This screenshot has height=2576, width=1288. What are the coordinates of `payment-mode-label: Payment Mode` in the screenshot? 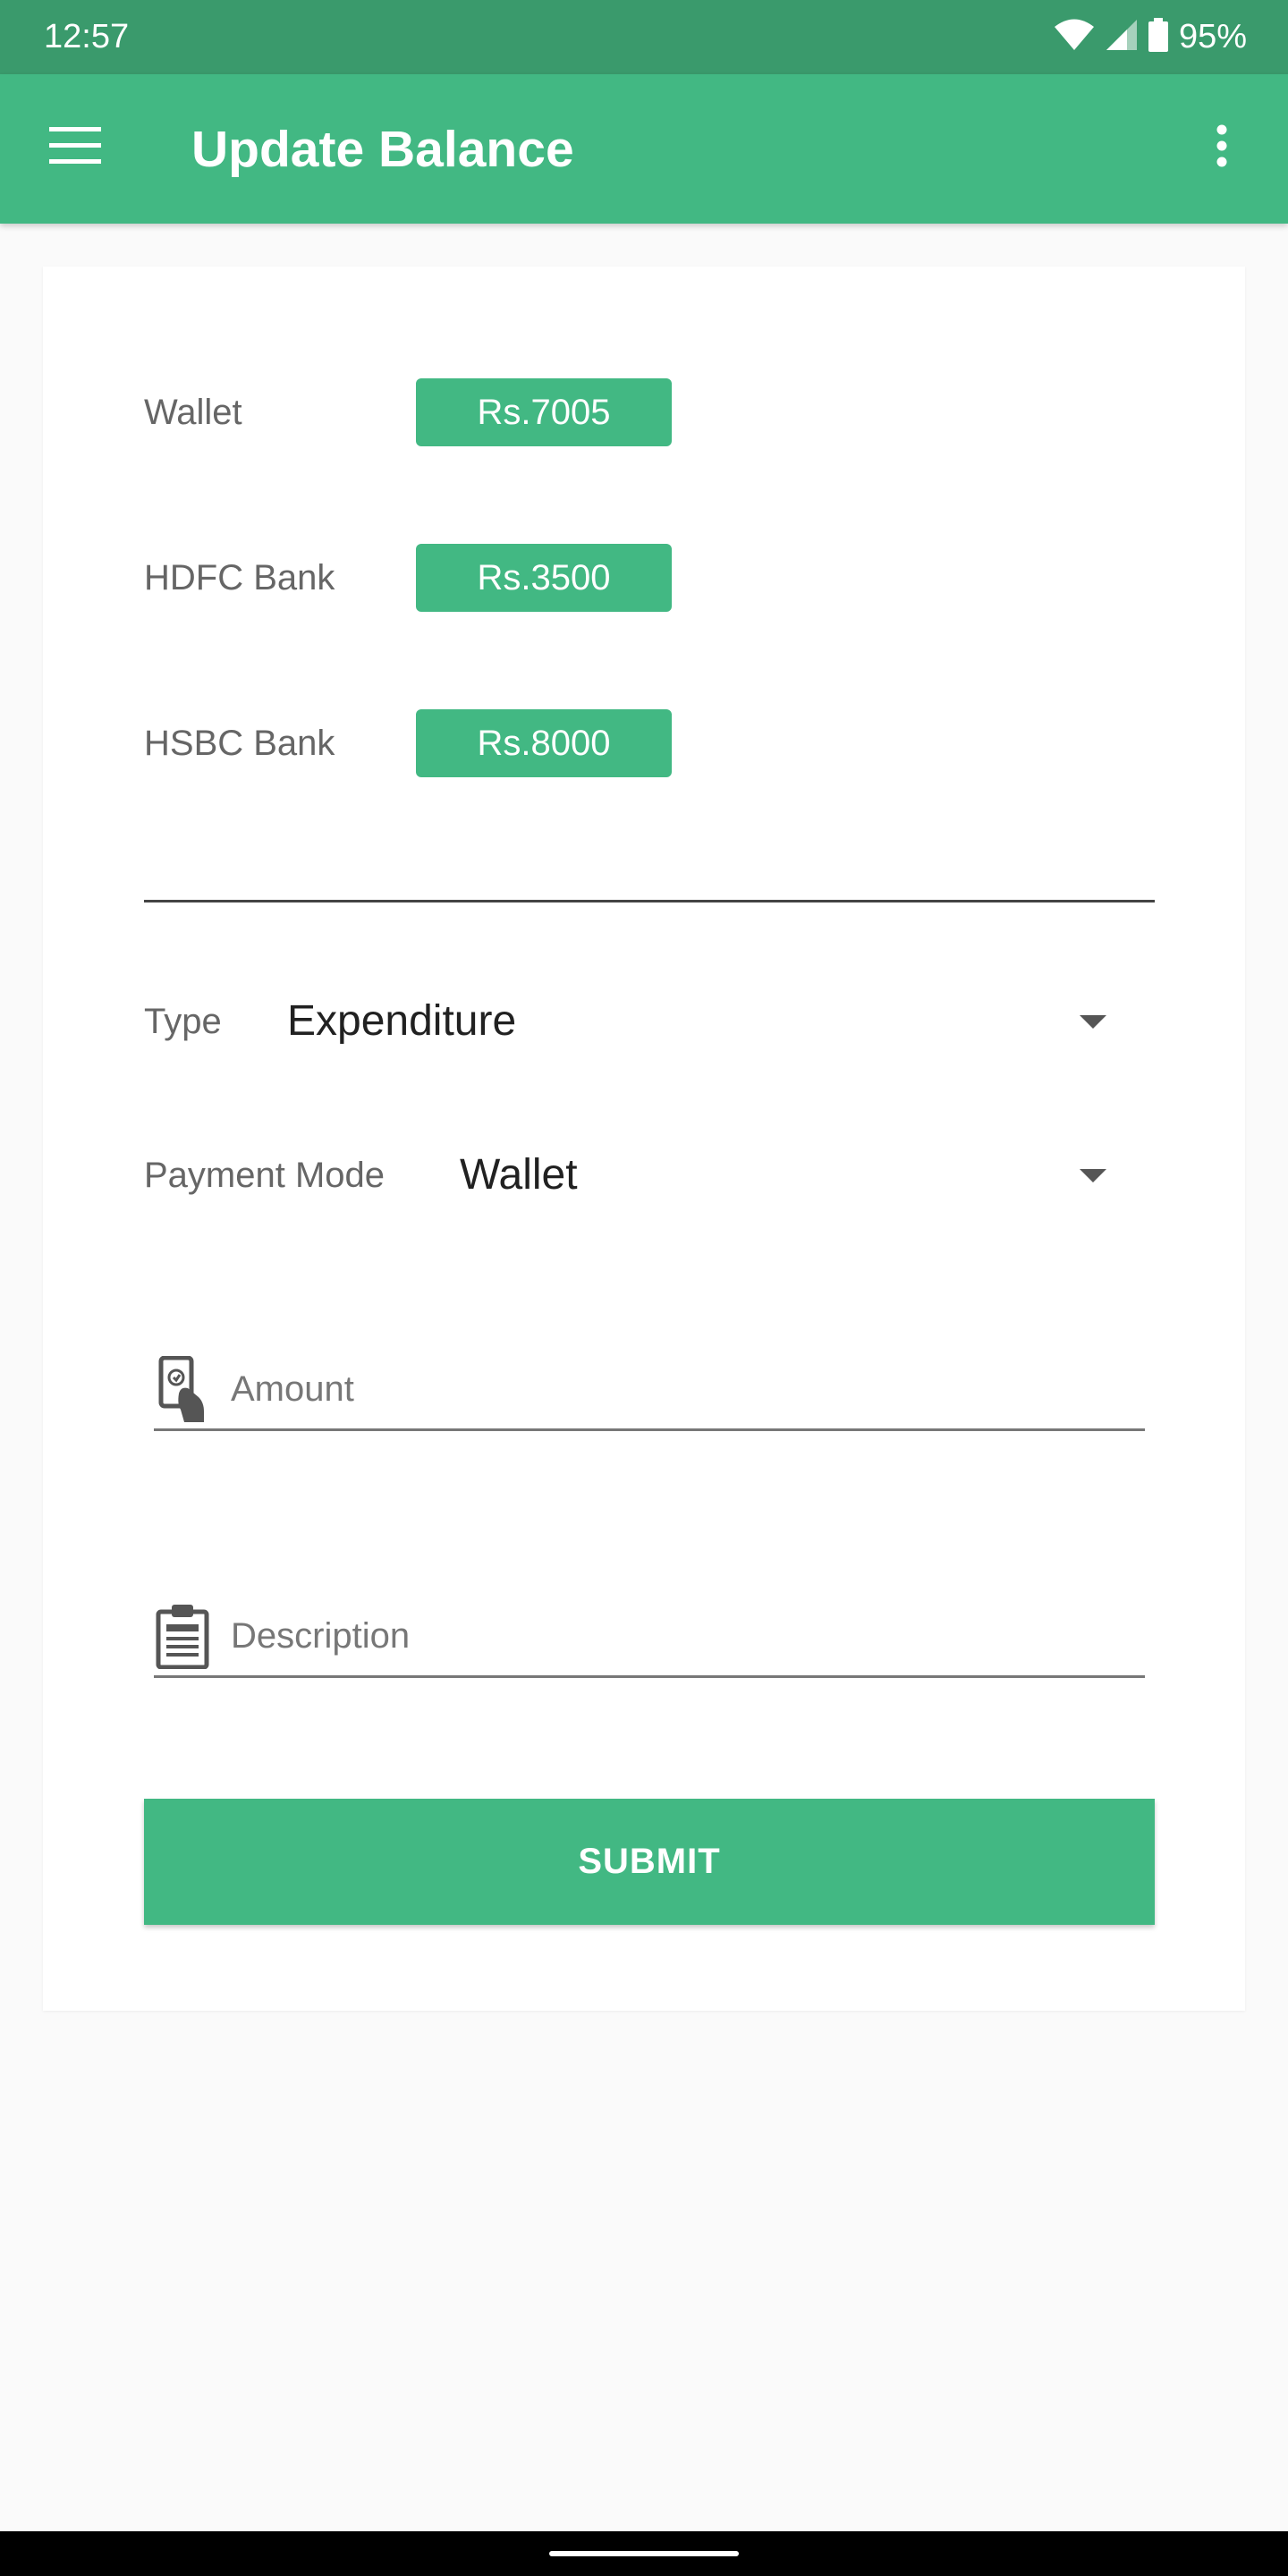 It's located at (265, 1175).